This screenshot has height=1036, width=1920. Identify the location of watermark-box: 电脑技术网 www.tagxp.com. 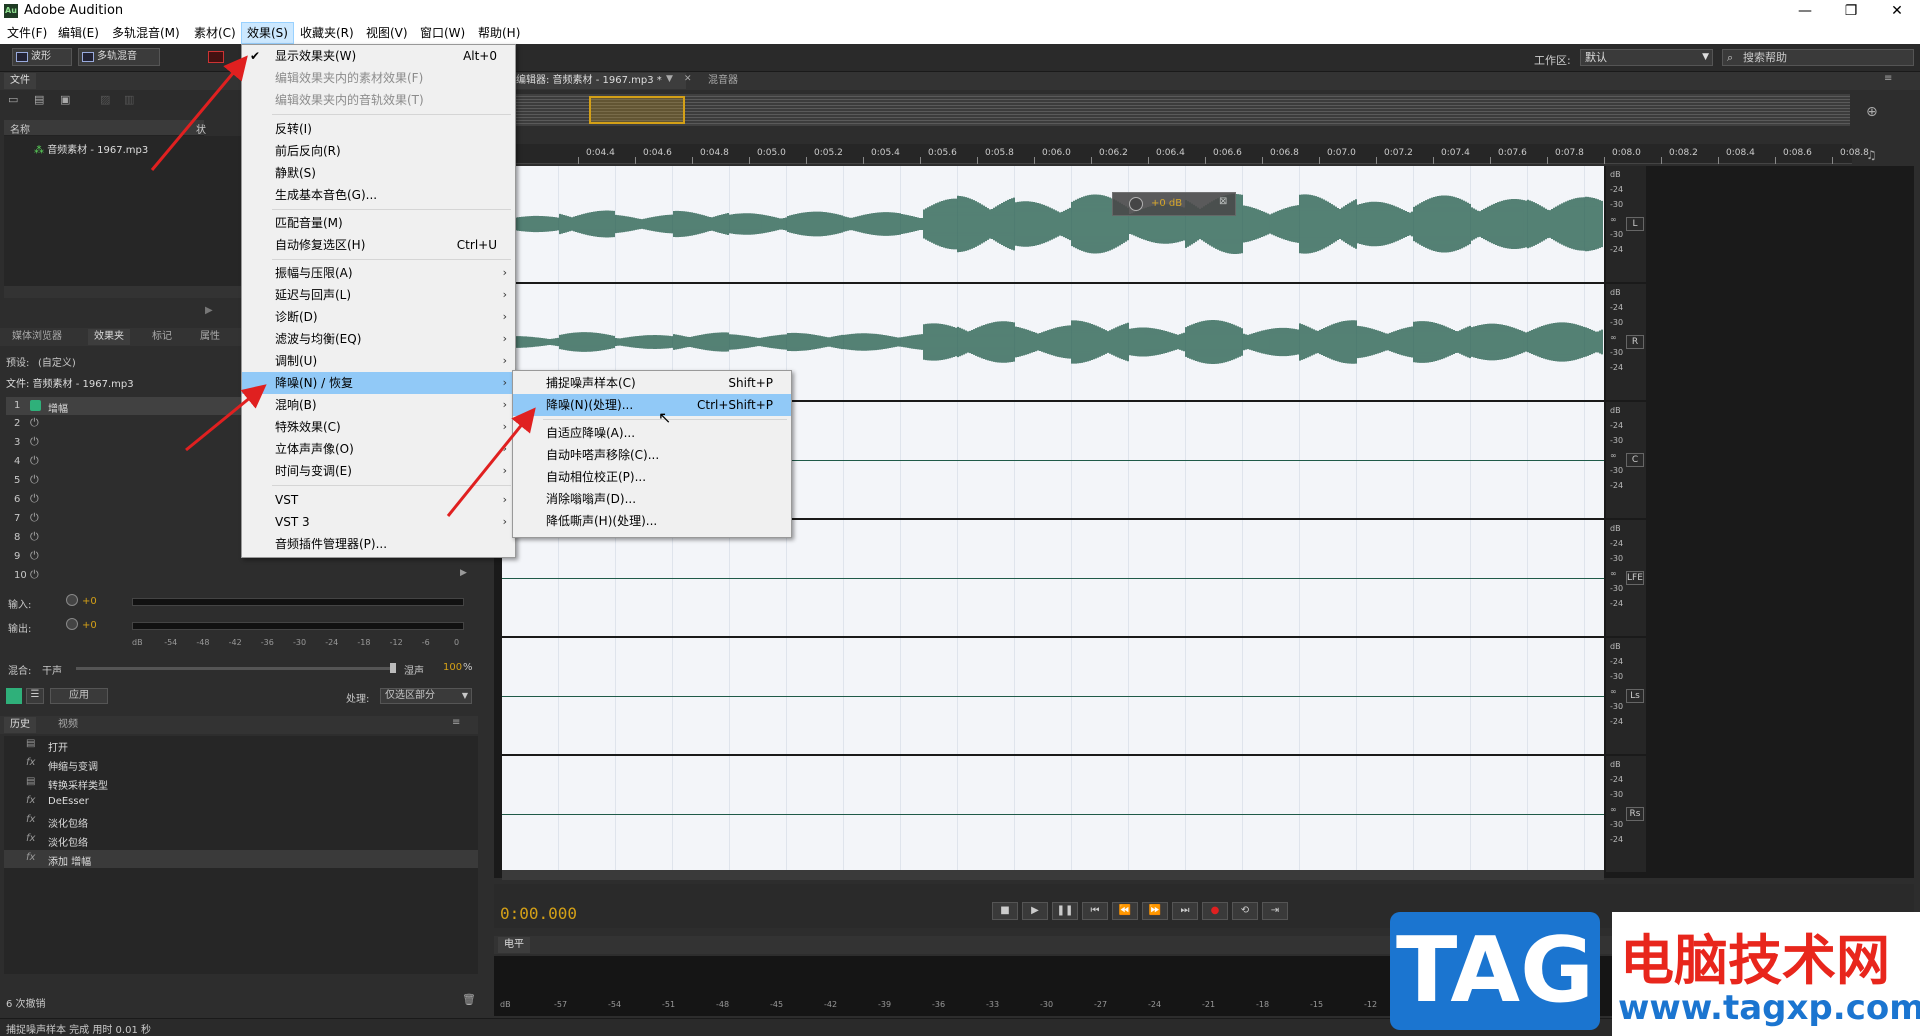
(1766, 974).